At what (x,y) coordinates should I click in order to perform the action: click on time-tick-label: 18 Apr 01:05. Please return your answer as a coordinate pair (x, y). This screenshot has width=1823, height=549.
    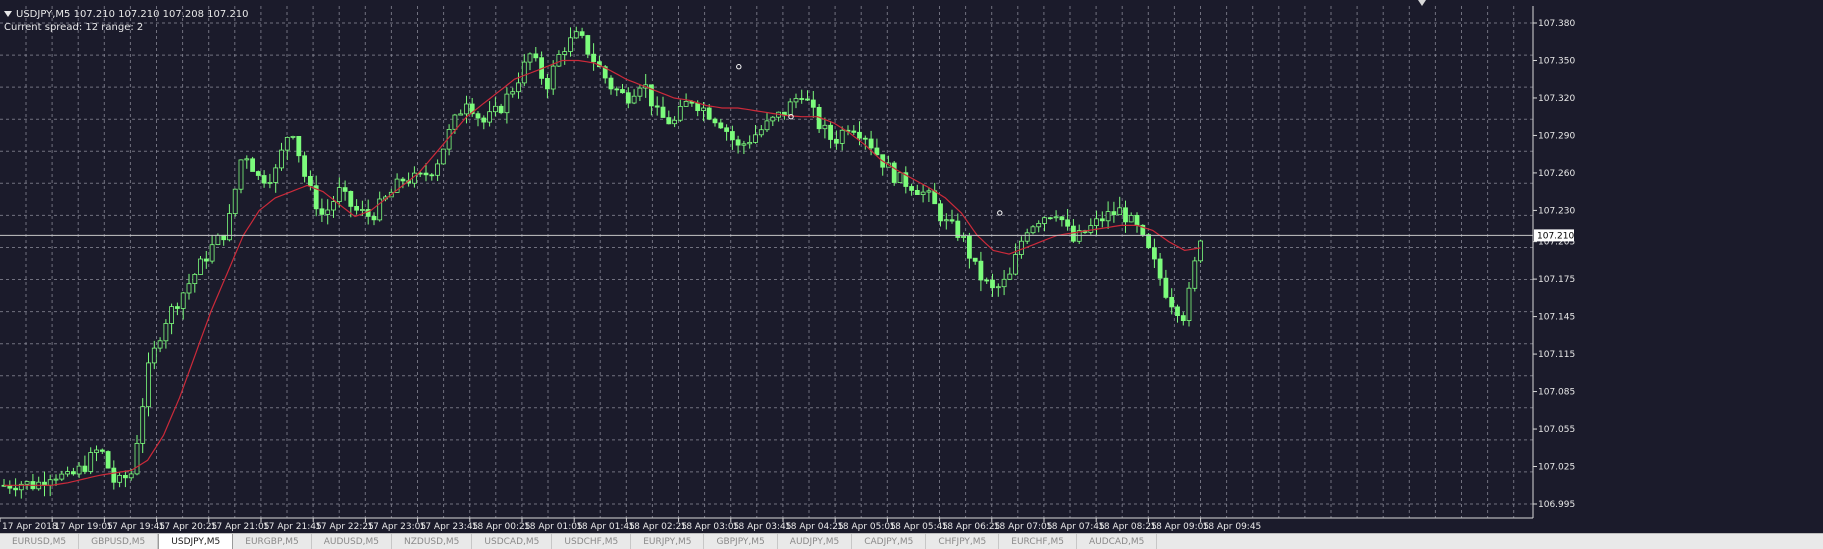
    Looking at the image, I should click on (553, 527).